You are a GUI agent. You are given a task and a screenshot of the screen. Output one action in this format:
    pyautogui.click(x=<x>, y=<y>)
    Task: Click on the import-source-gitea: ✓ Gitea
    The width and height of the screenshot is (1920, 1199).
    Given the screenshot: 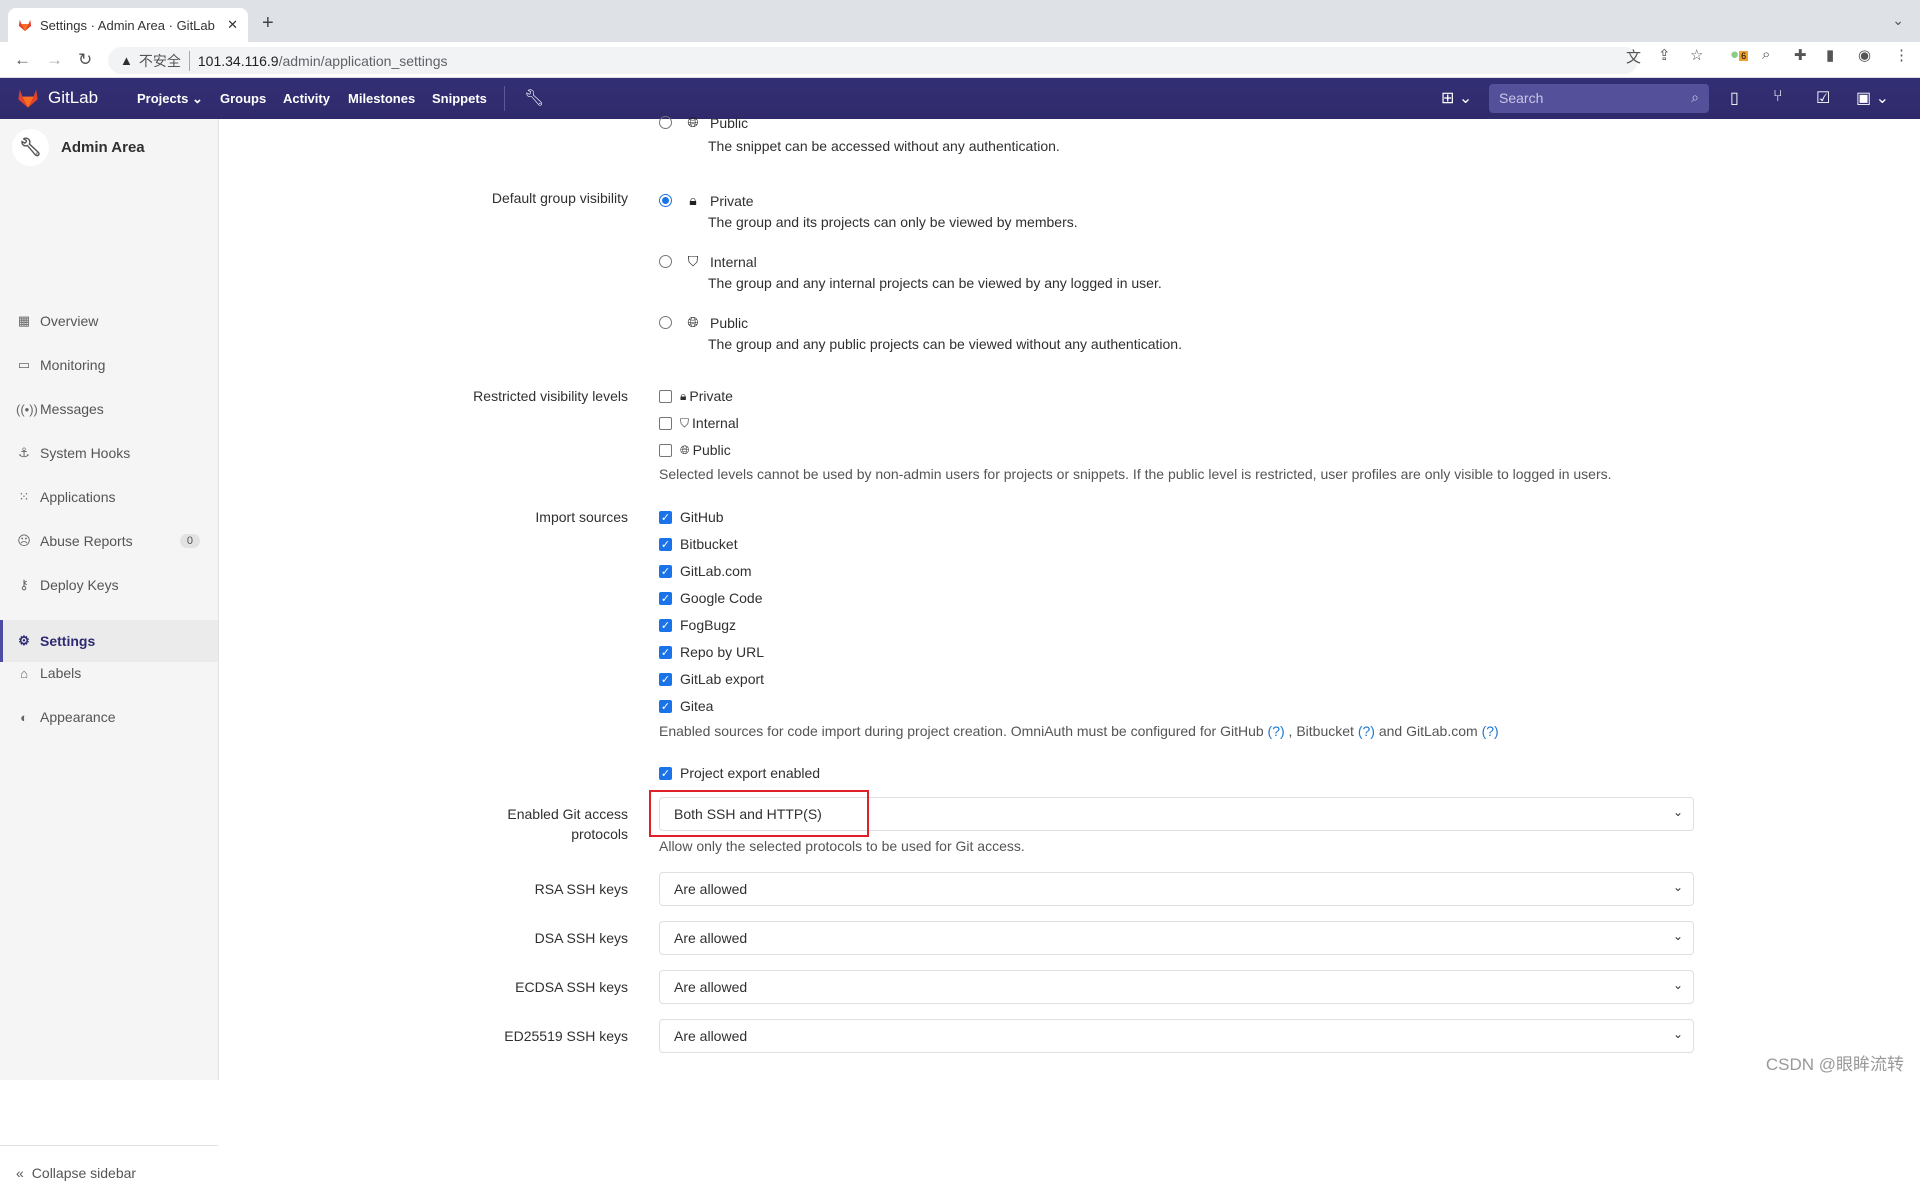 What is the action you would take?
    pyautogui.click(x=686, y=706)
    